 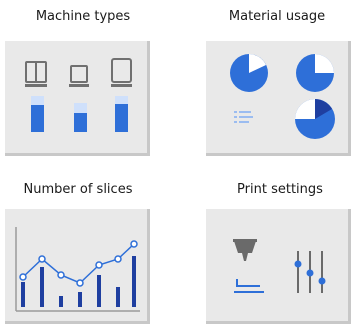 I want to click on tile-label: Print settings, so click(x=280, y=189).